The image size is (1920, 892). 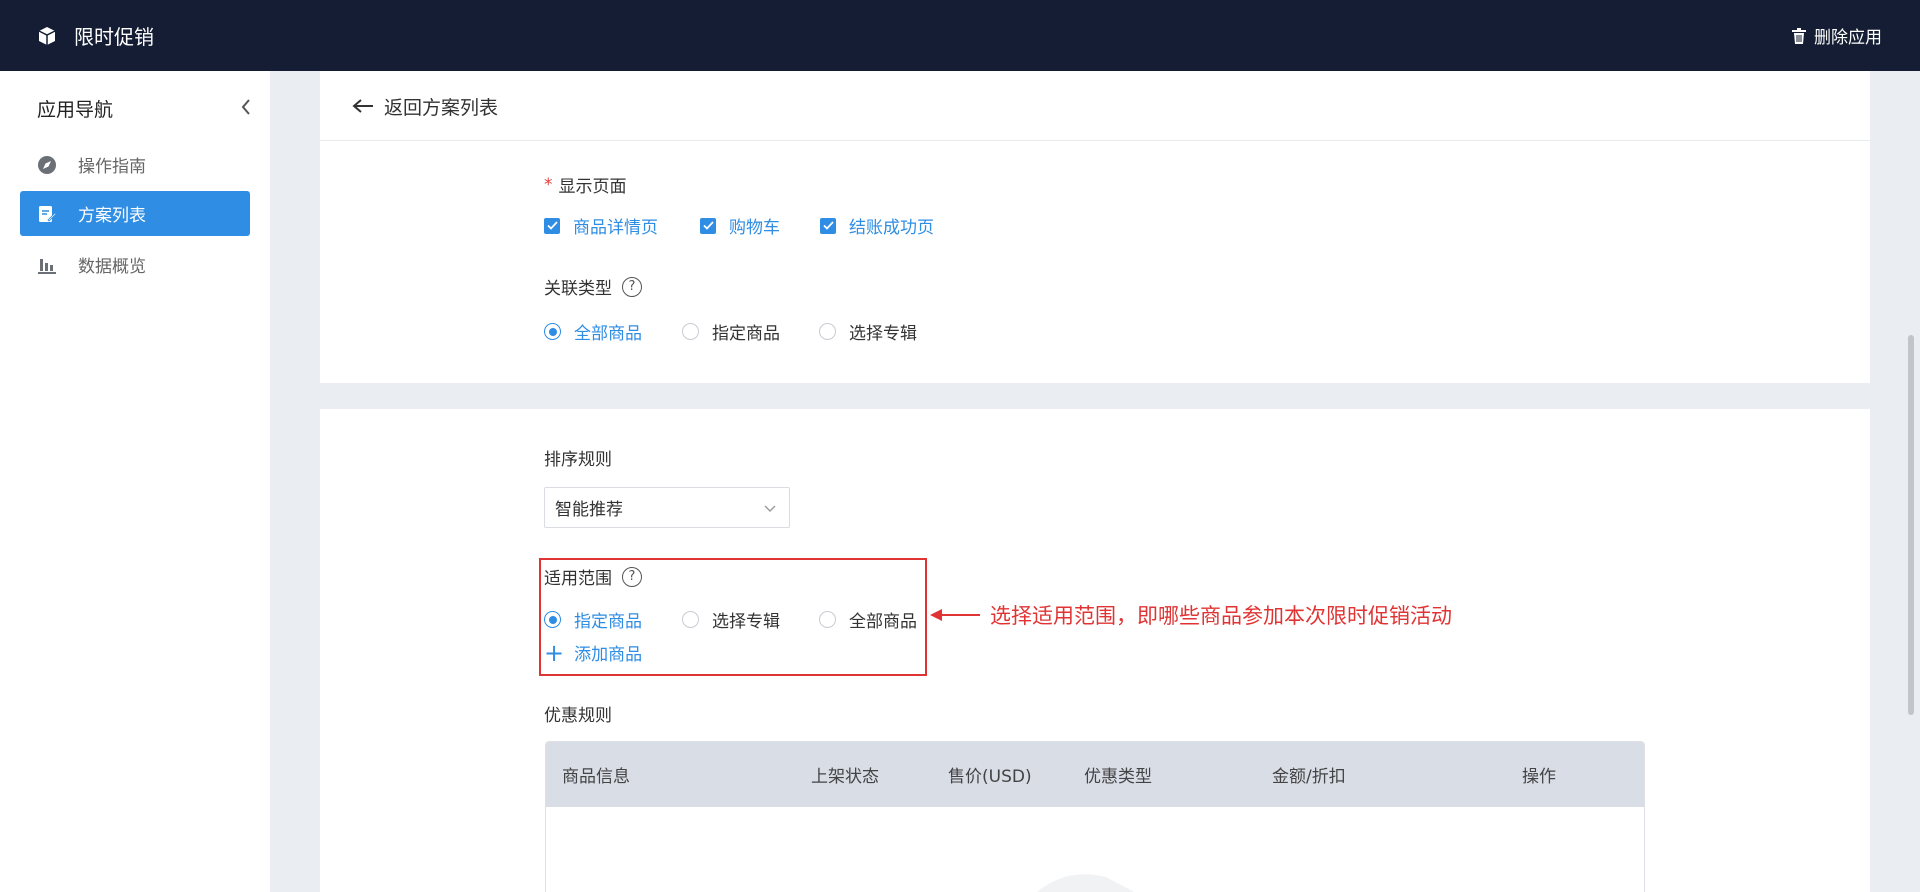 What do you see at coordinates (1911, 525) in the screenshot?
I see `page-scrollbar` at bounding box center [1911, 525].